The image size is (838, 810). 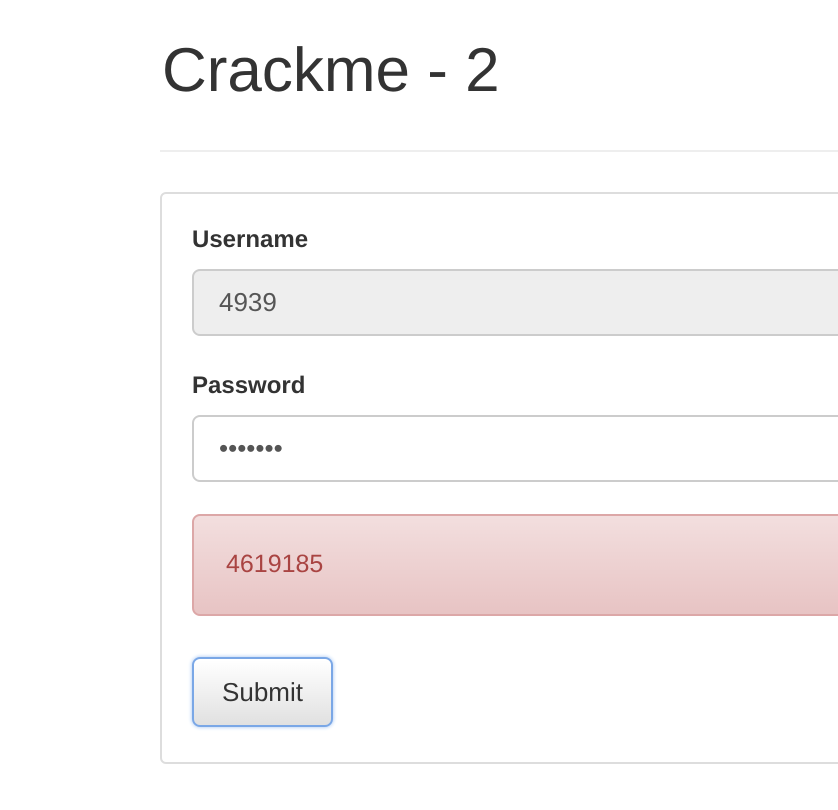 I want to click on submit-button: Submit, so click(x=262, y=692).